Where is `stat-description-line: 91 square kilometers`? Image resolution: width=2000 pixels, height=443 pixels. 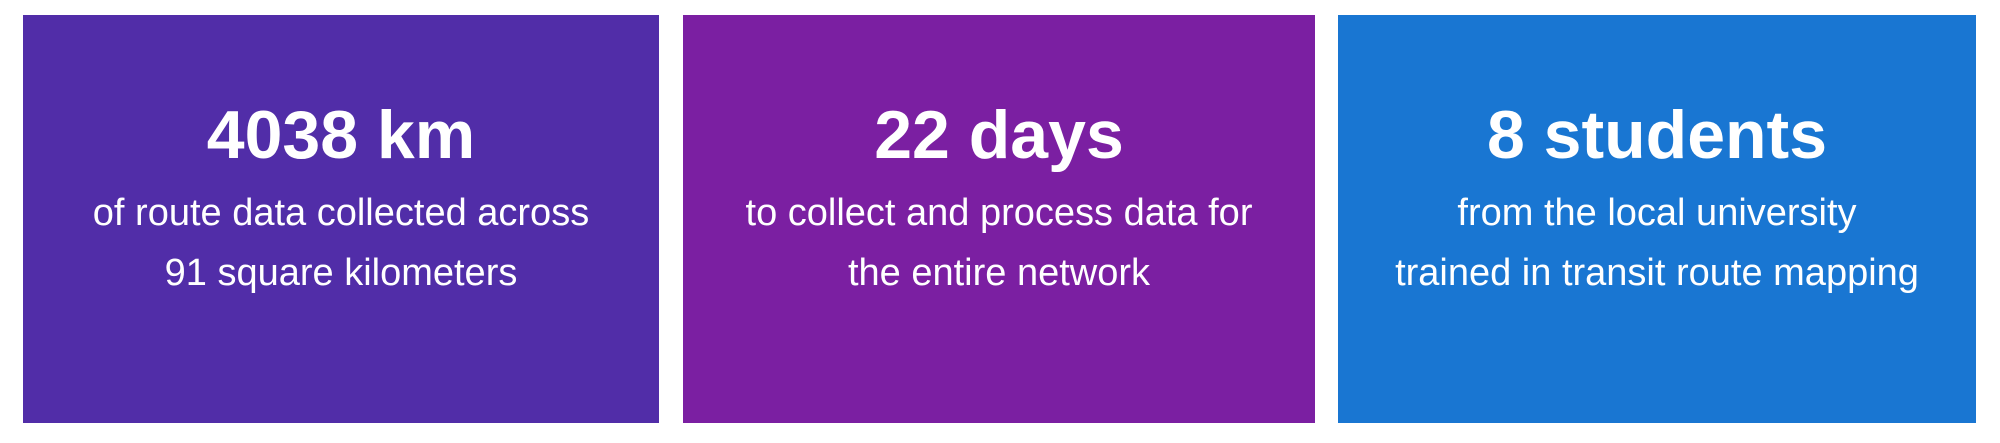 stat-description-line: 91 square kilometers is located at coordinates (341, 273).